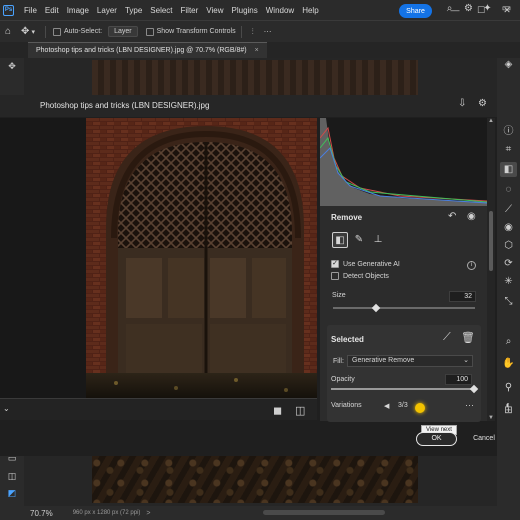 Image resolution: width=520 pixels, height=520 pixels. What do you see at coordinates (415, 11) in the screenshot?
I see `share-button: Share` at bounding box center [415, 11].